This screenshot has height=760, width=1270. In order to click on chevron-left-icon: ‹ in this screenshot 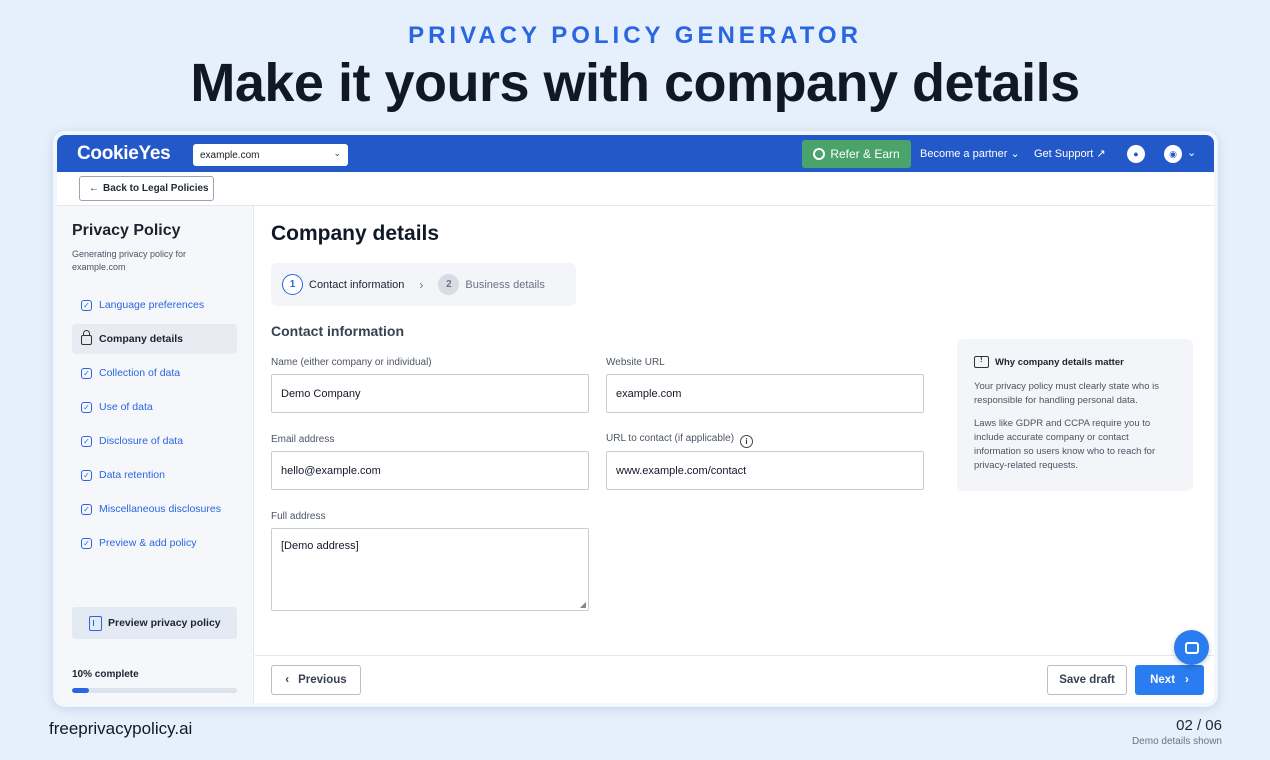, I will do `click(287, 680)`.